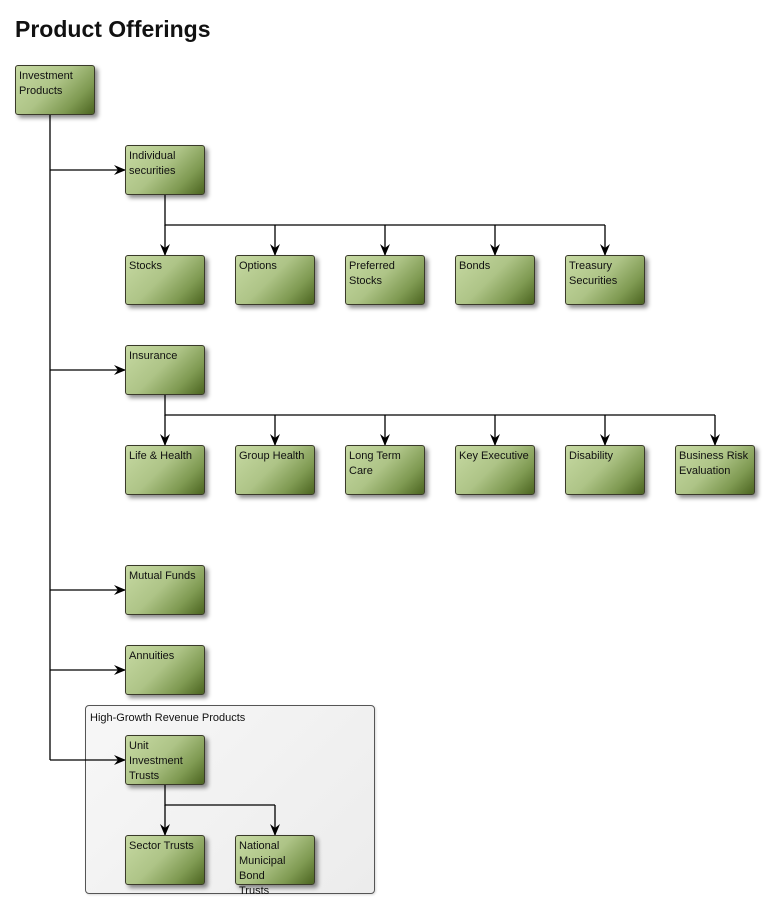 This screenshot has height=907, width=774. What do you see at coordinates (372, 273) in the screenshot?
I see `node-label: Preferred Stocks` at bounding box center [372, 273].